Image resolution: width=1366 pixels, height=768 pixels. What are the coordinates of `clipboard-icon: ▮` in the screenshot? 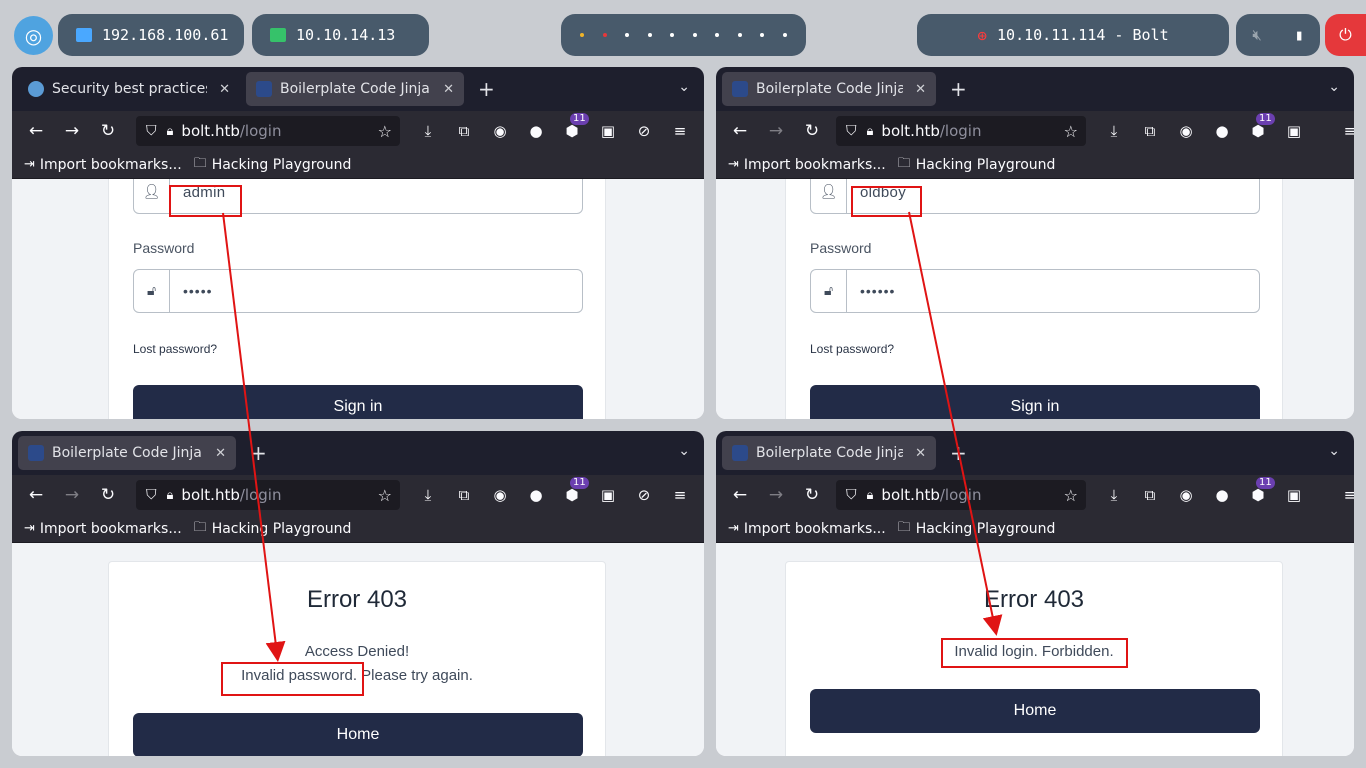 It's located at (1299, 35).